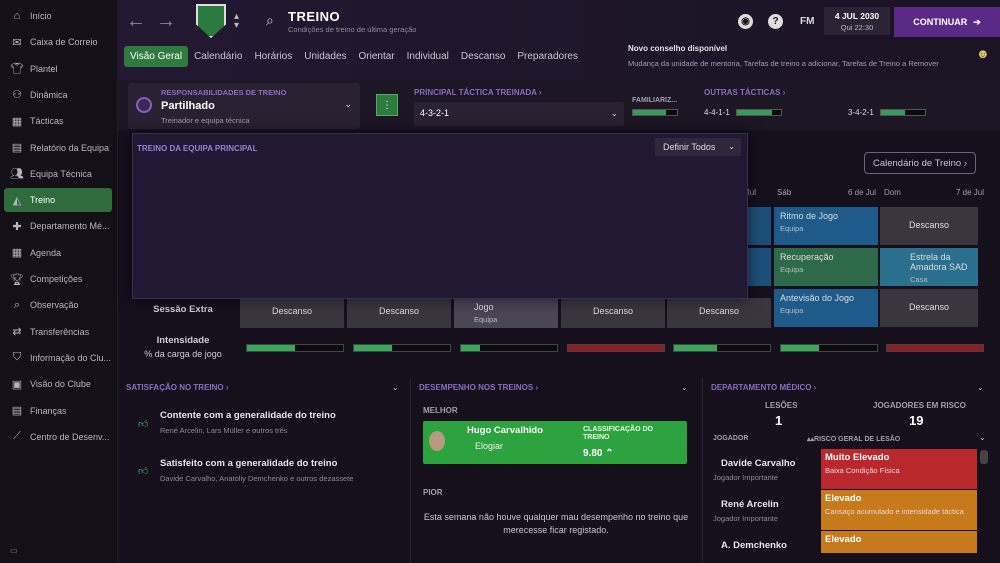 This screenshot has width=1000, height=563. What do you see at coordinates (763, 387) in the screenshot?
I see `medical-title: DEPARTAMENTO MÉDICO ›` at bounding box center [763, 387].